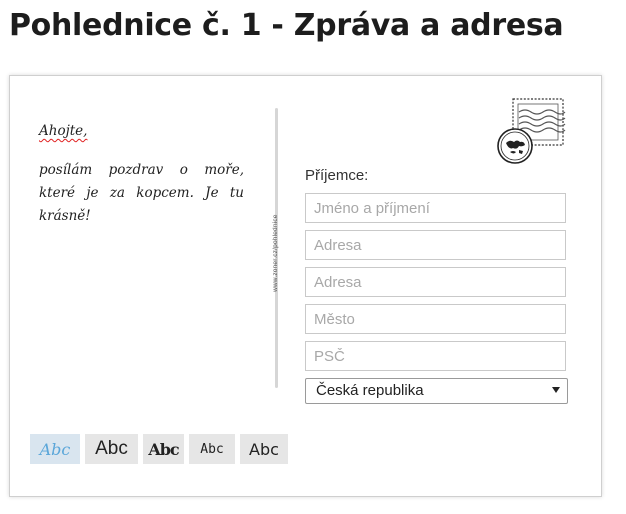 The height and width of the screenshot is (514, 626). I want to click on recipient-address2-input, so click(435, 282).